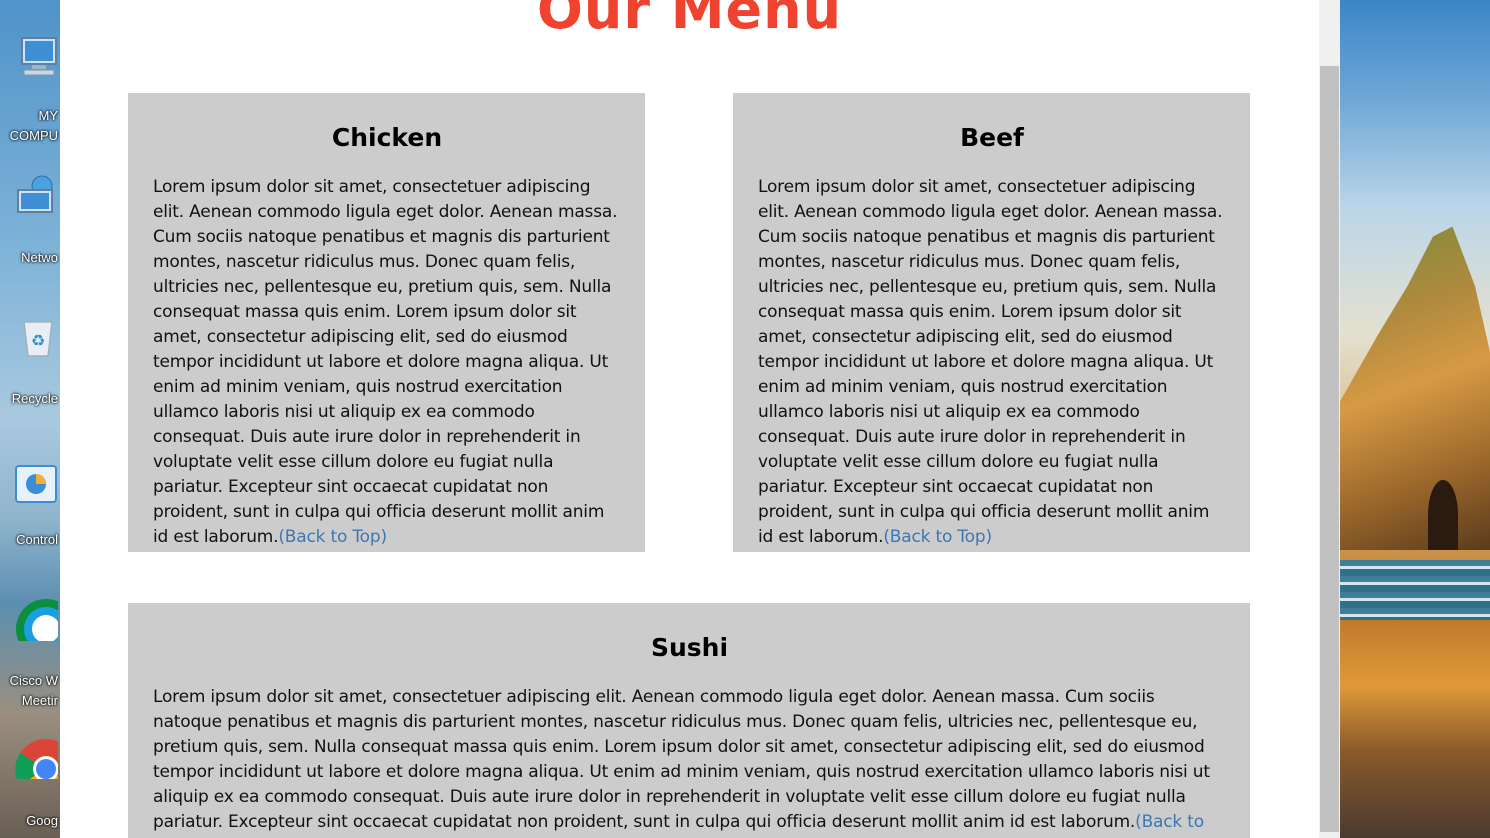 Image resolution: width=1490 pixels, height=838 pixels. I want to click on control-panel-icon, so click(36, 484).